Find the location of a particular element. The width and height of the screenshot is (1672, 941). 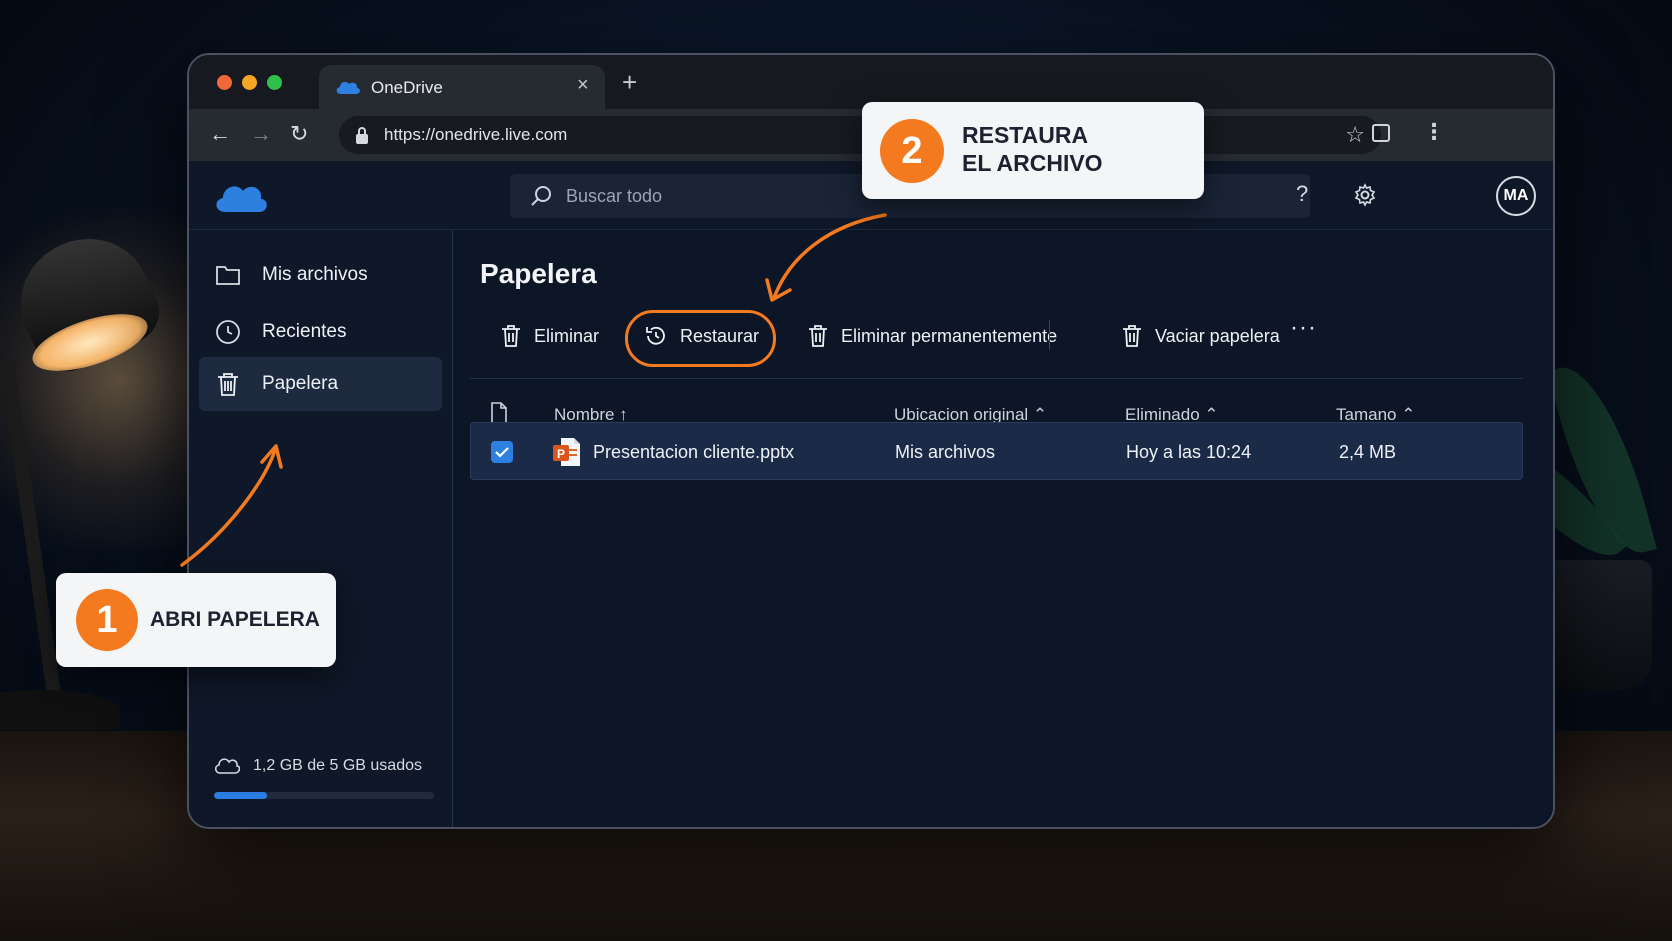

folder-icon is located at coordinates (228, 275).